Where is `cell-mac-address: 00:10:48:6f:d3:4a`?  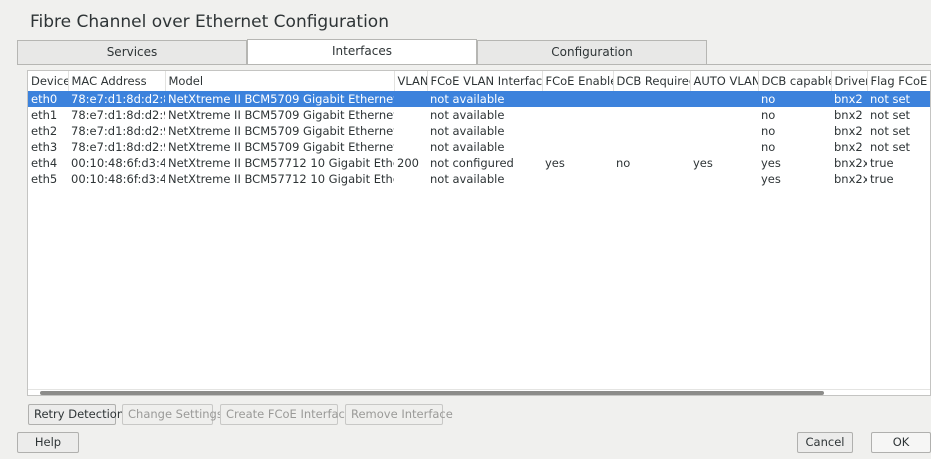
cell-mac-address: 00:10:48:6f:d3:4a is located at coordinates (118, 179).